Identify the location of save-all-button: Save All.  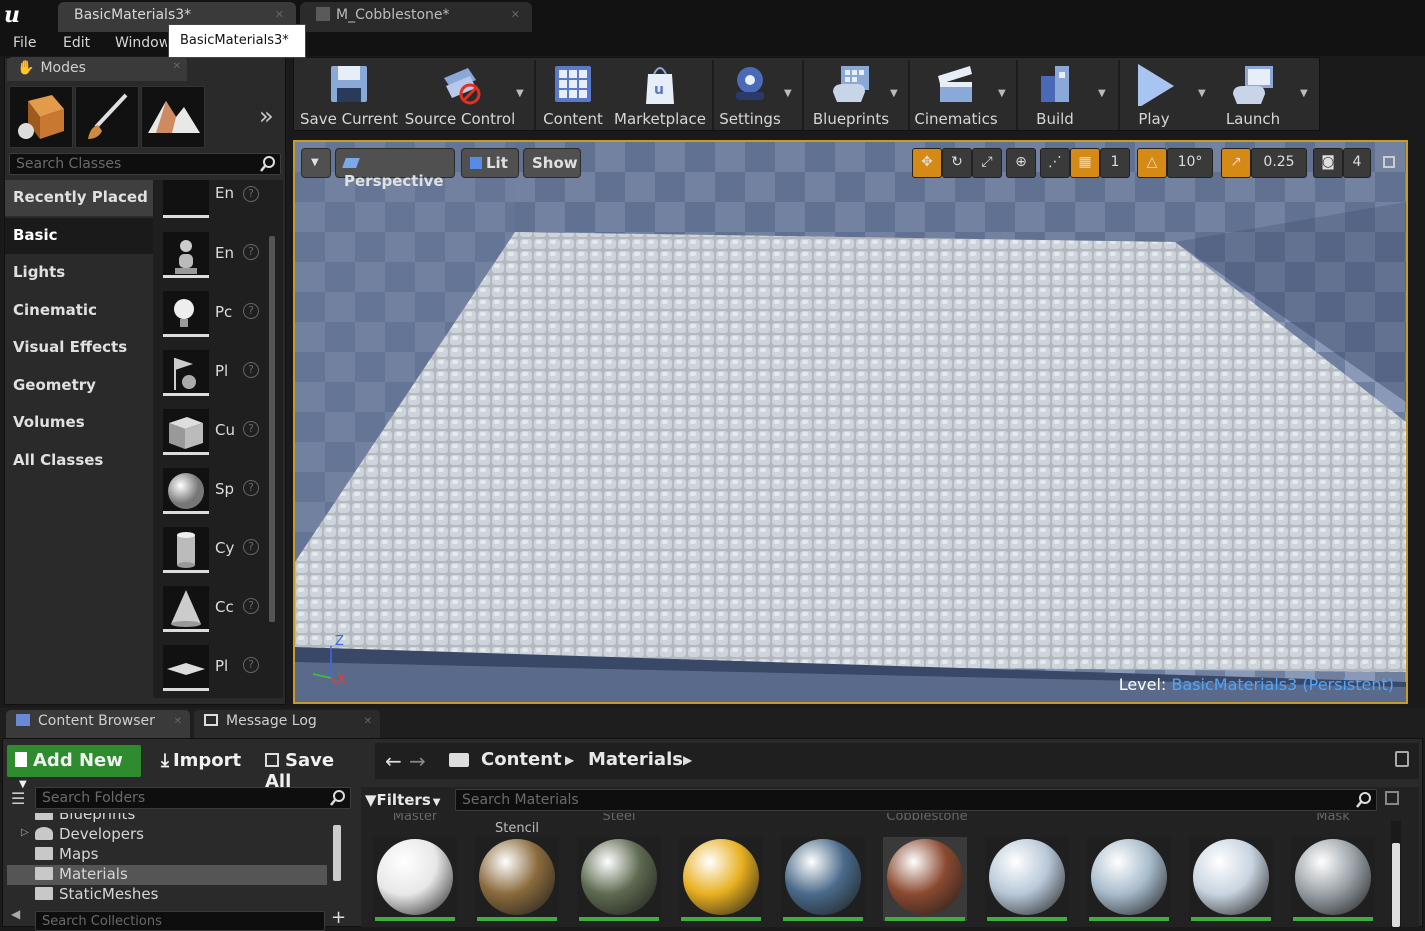
(312, 768).